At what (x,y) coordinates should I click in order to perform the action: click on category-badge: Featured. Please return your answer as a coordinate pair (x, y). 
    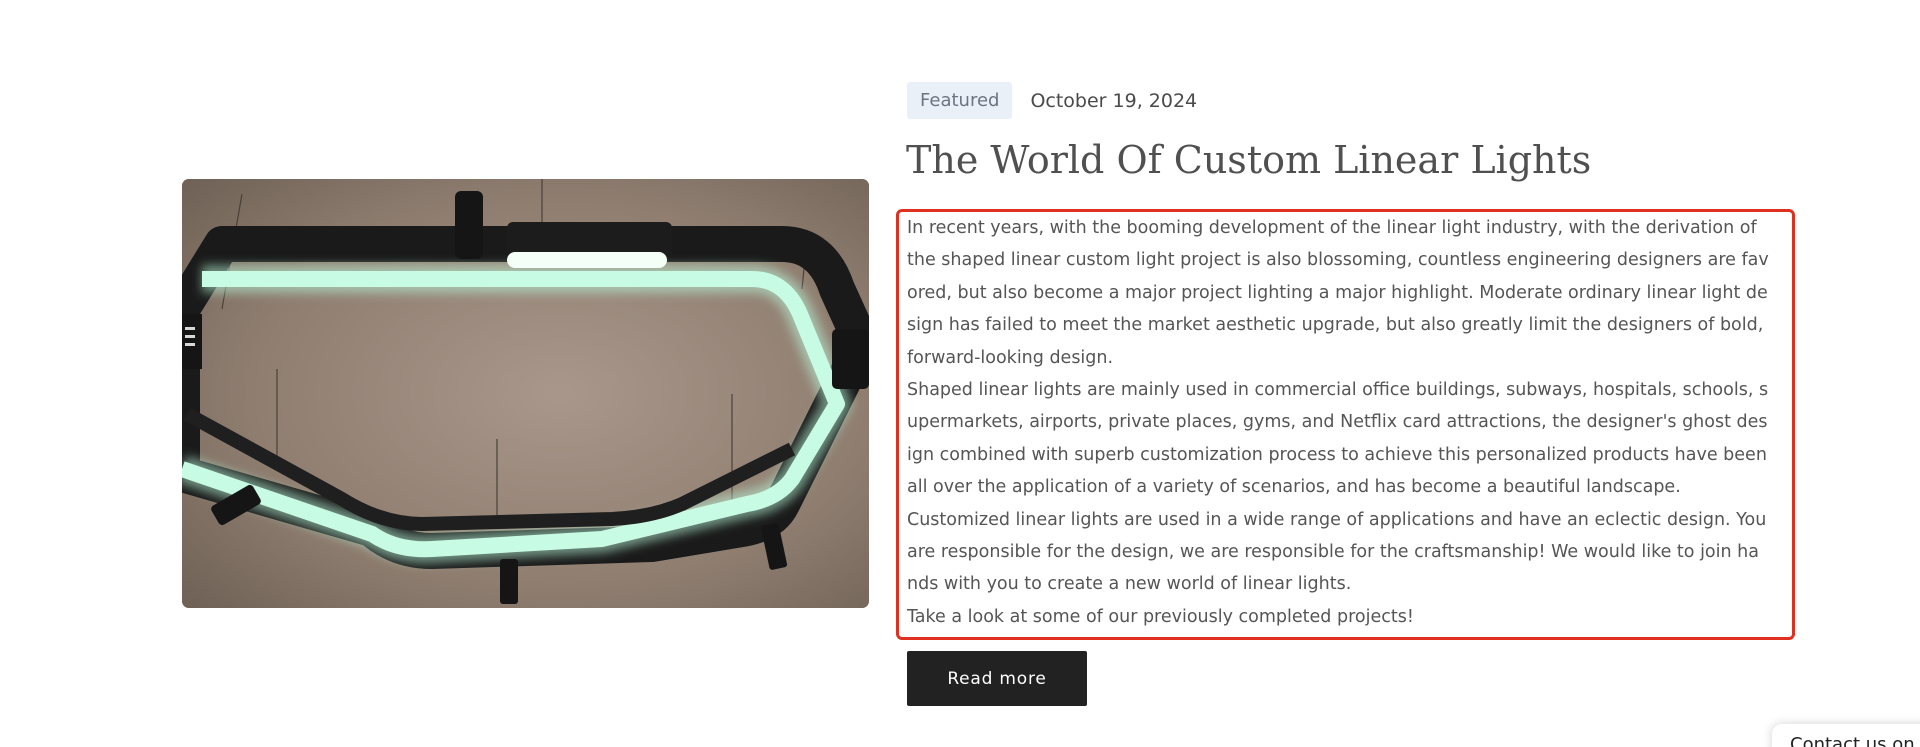
    Looking at the image, I should click on (960, 100).